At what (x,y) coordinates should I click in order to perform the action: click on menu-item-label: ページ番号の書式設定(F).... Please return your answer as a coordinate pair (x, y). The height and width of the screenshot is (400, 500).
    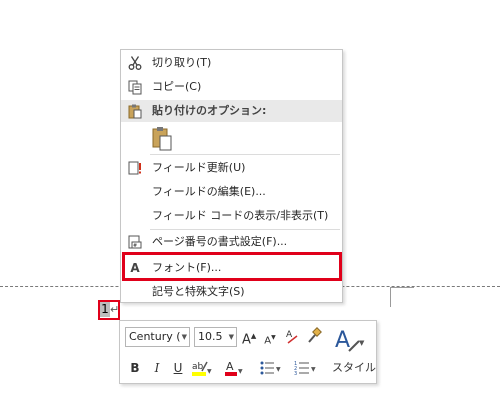
    Looking at the image, I should click on (220, 241).